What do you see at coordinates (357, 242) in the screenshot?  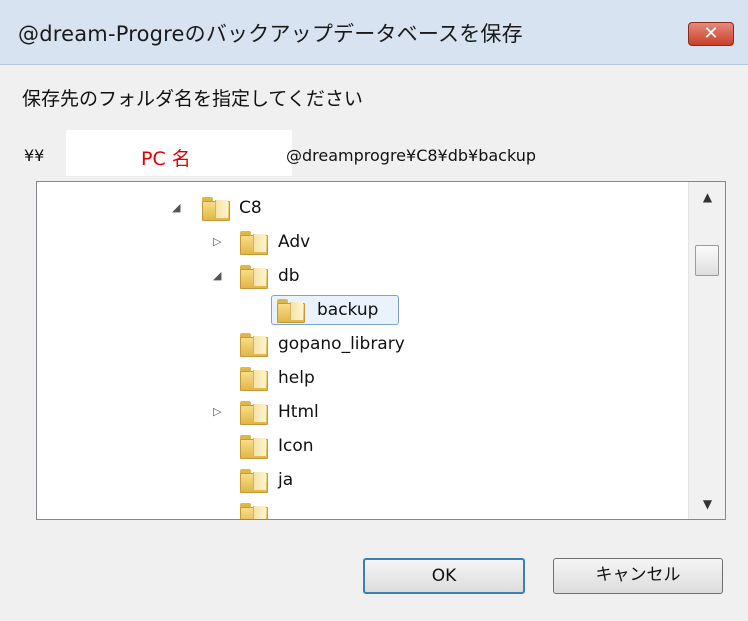 I see `tree-item-adv: ▷ Adv` at bounding box center [357, 242].